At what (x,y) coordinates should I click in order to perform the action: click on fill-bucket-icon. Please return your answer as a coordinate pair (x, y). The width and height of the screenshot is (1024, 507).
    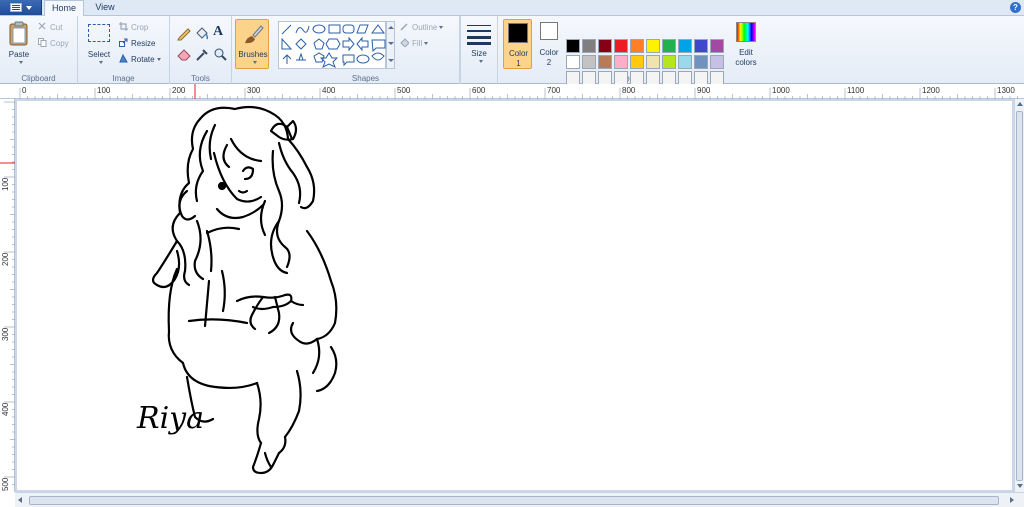
    Looking at the image, I should click on (202, 33).